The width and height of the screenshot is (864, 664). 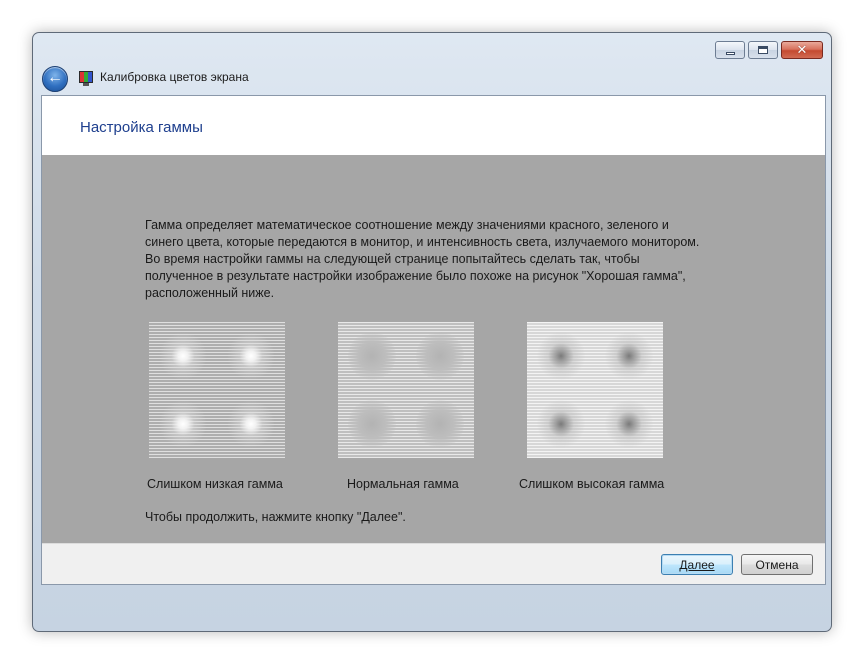 I want to click on display-color-icon, so click(x=86, y=78).